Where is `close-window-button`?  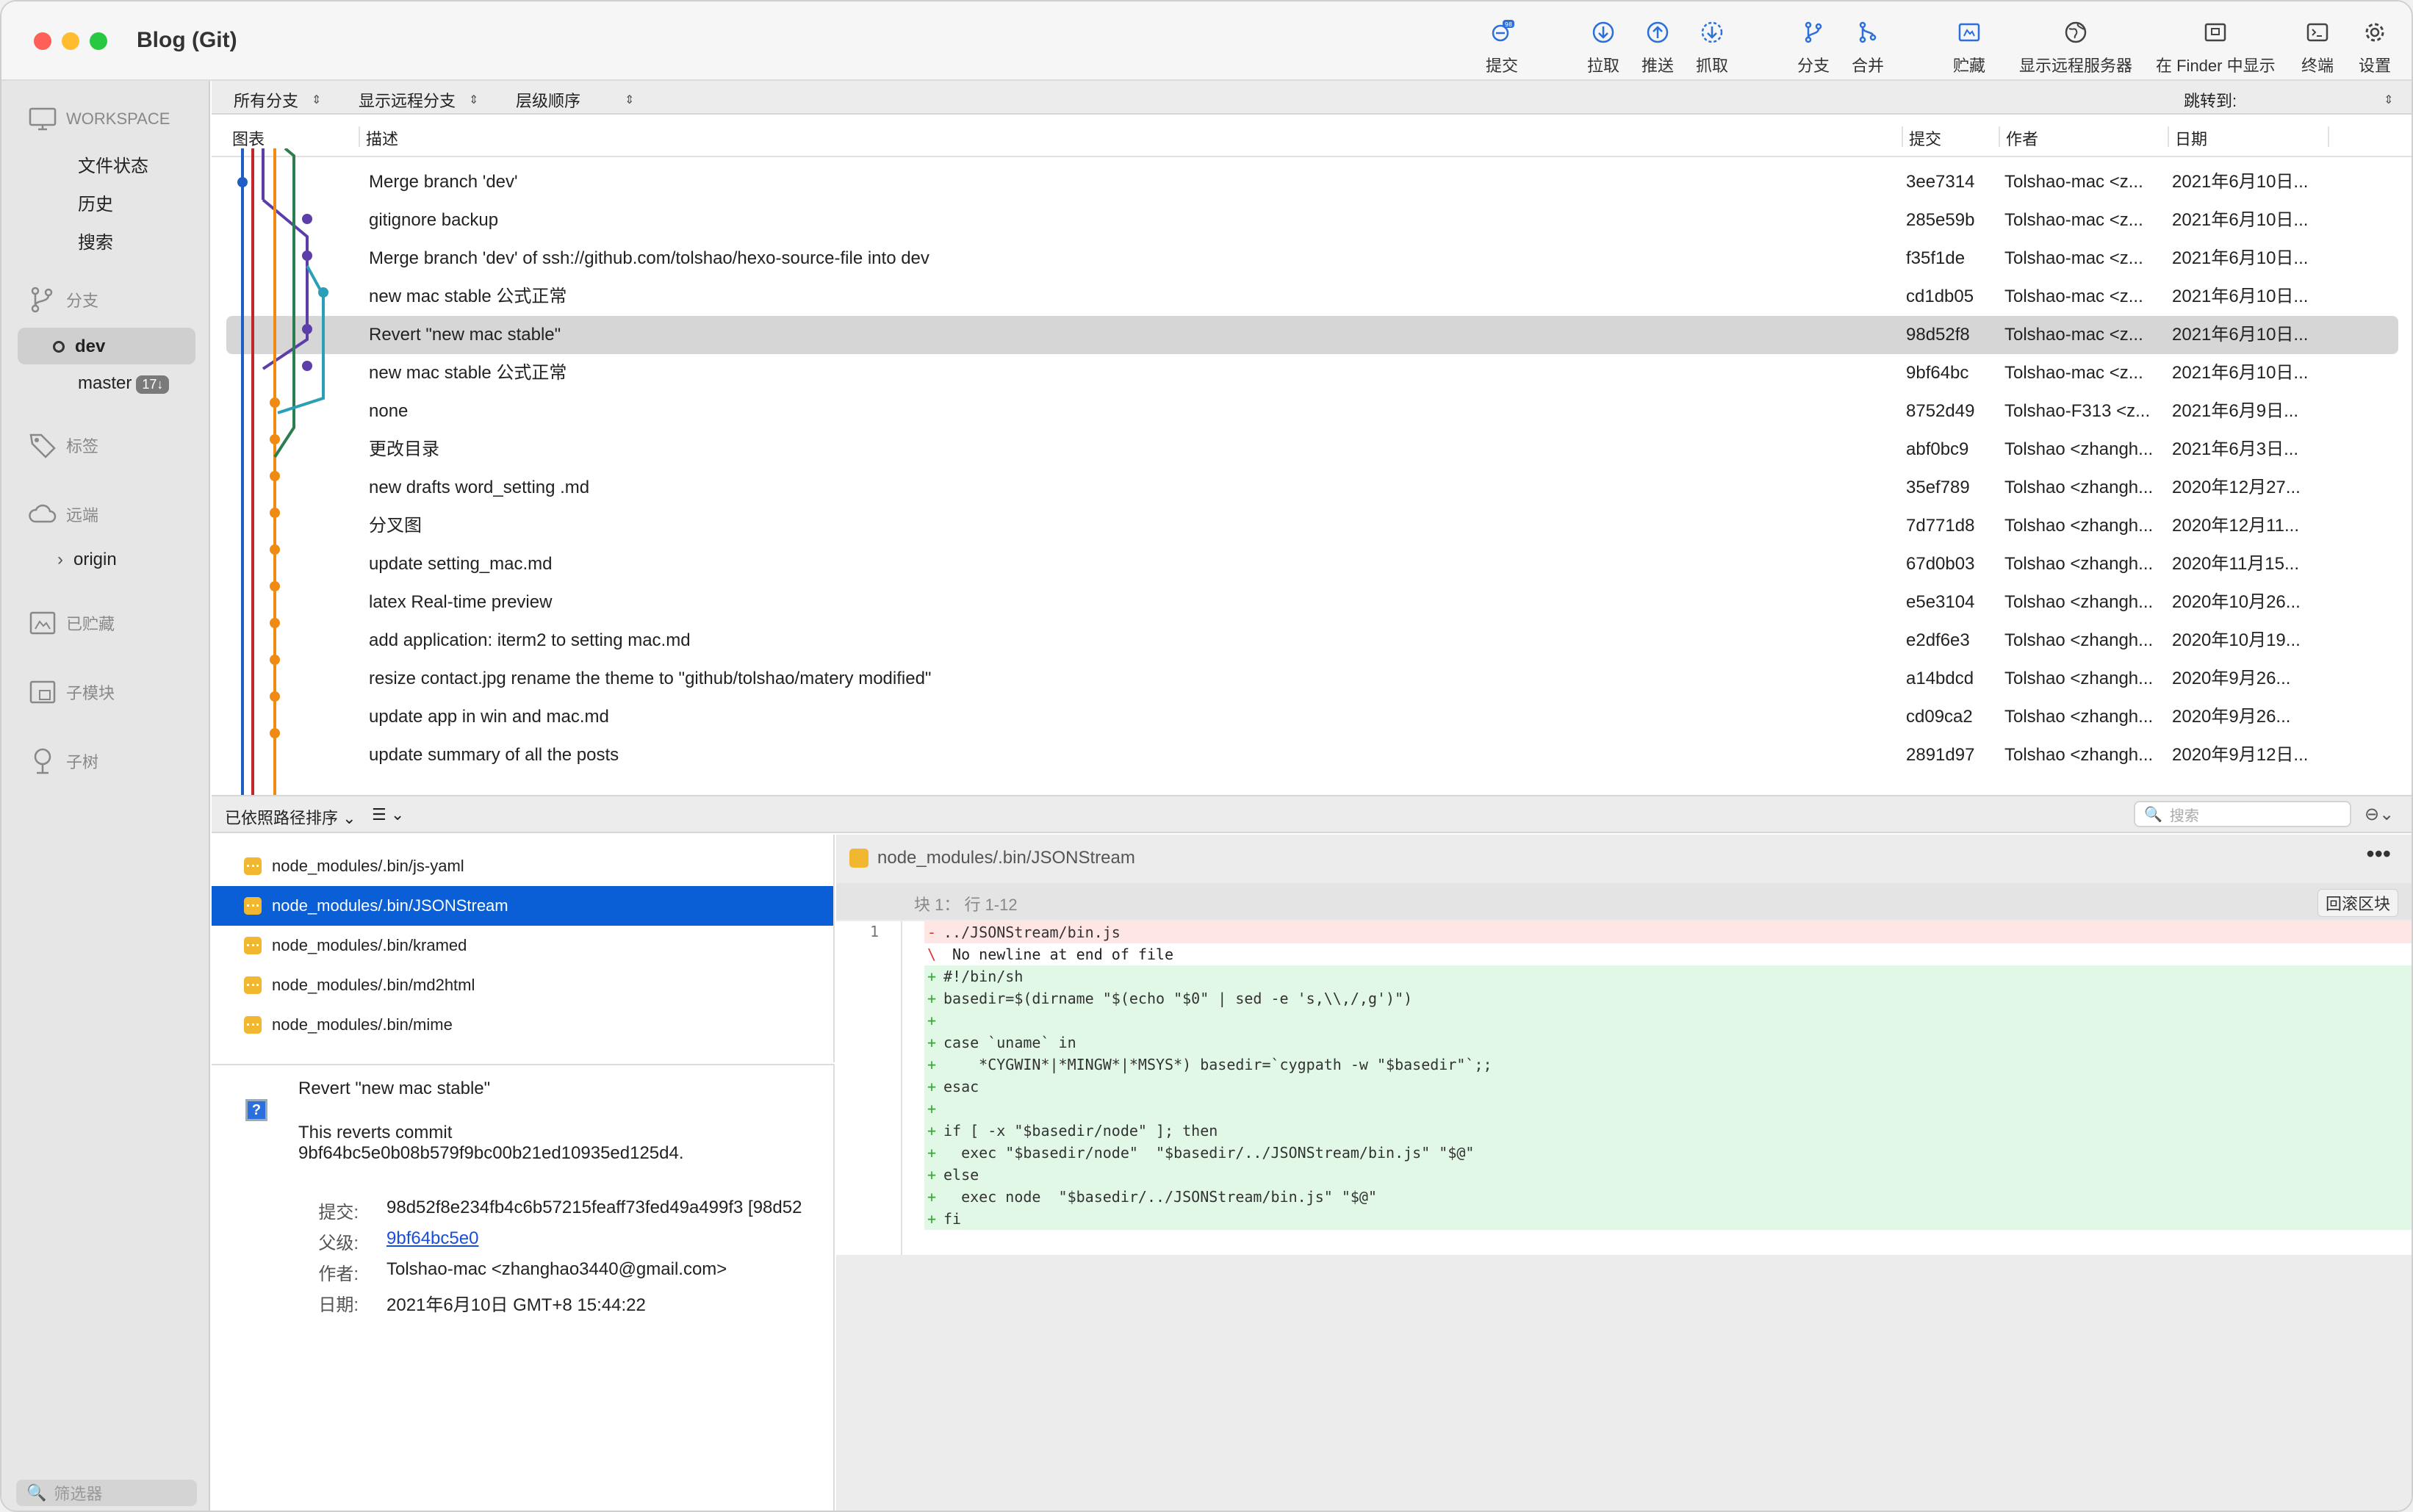 close-window-button is located at coordinates (42, 41).